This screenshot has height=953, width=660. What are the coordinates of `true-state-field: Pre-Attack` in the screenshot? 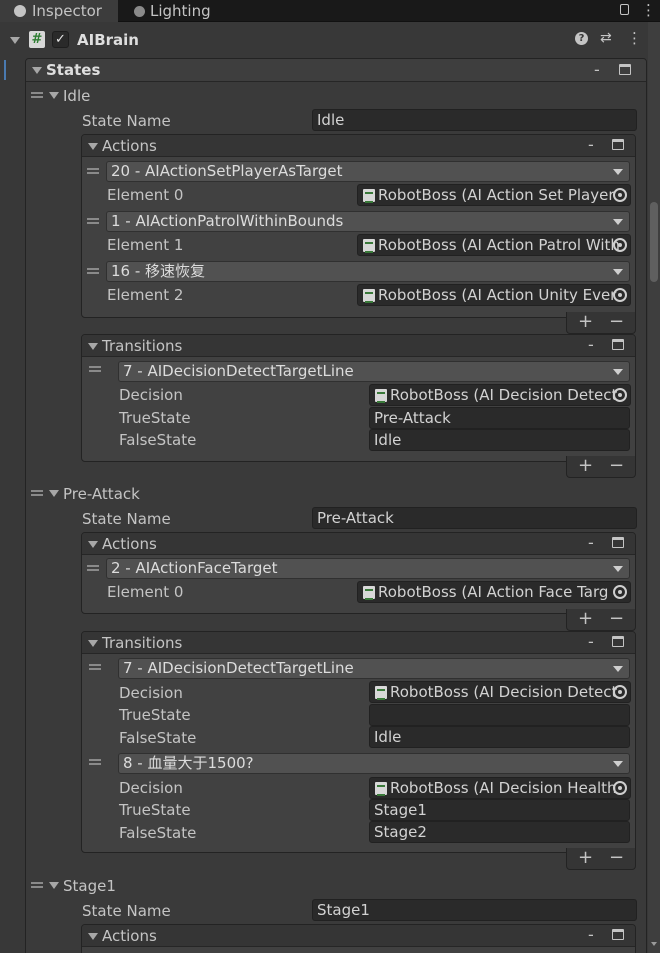 It's located at (499, 418).